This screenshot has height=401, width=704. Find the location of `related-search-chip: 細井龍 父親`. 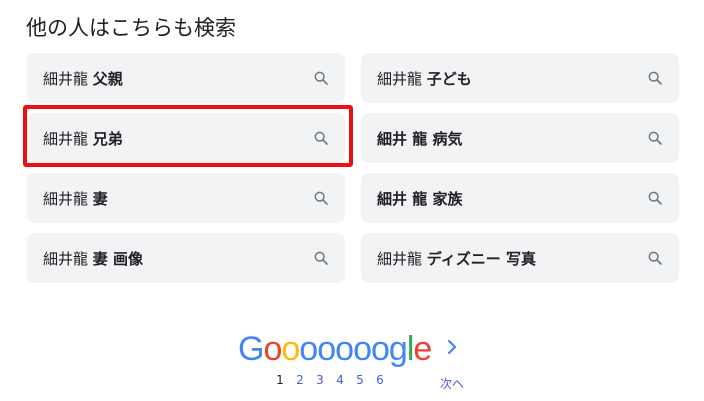

related-search-chip: 細井龍 父親 is located at coordinates (186, 78).